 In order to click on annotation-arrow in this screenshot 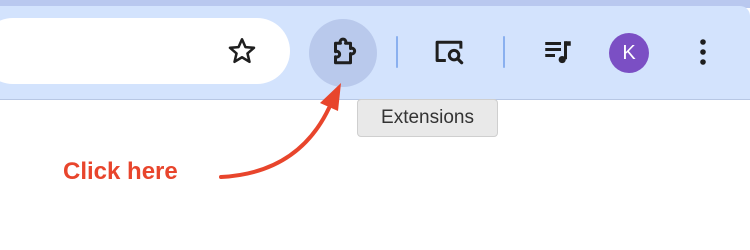, I will do `click(280, 131)`.